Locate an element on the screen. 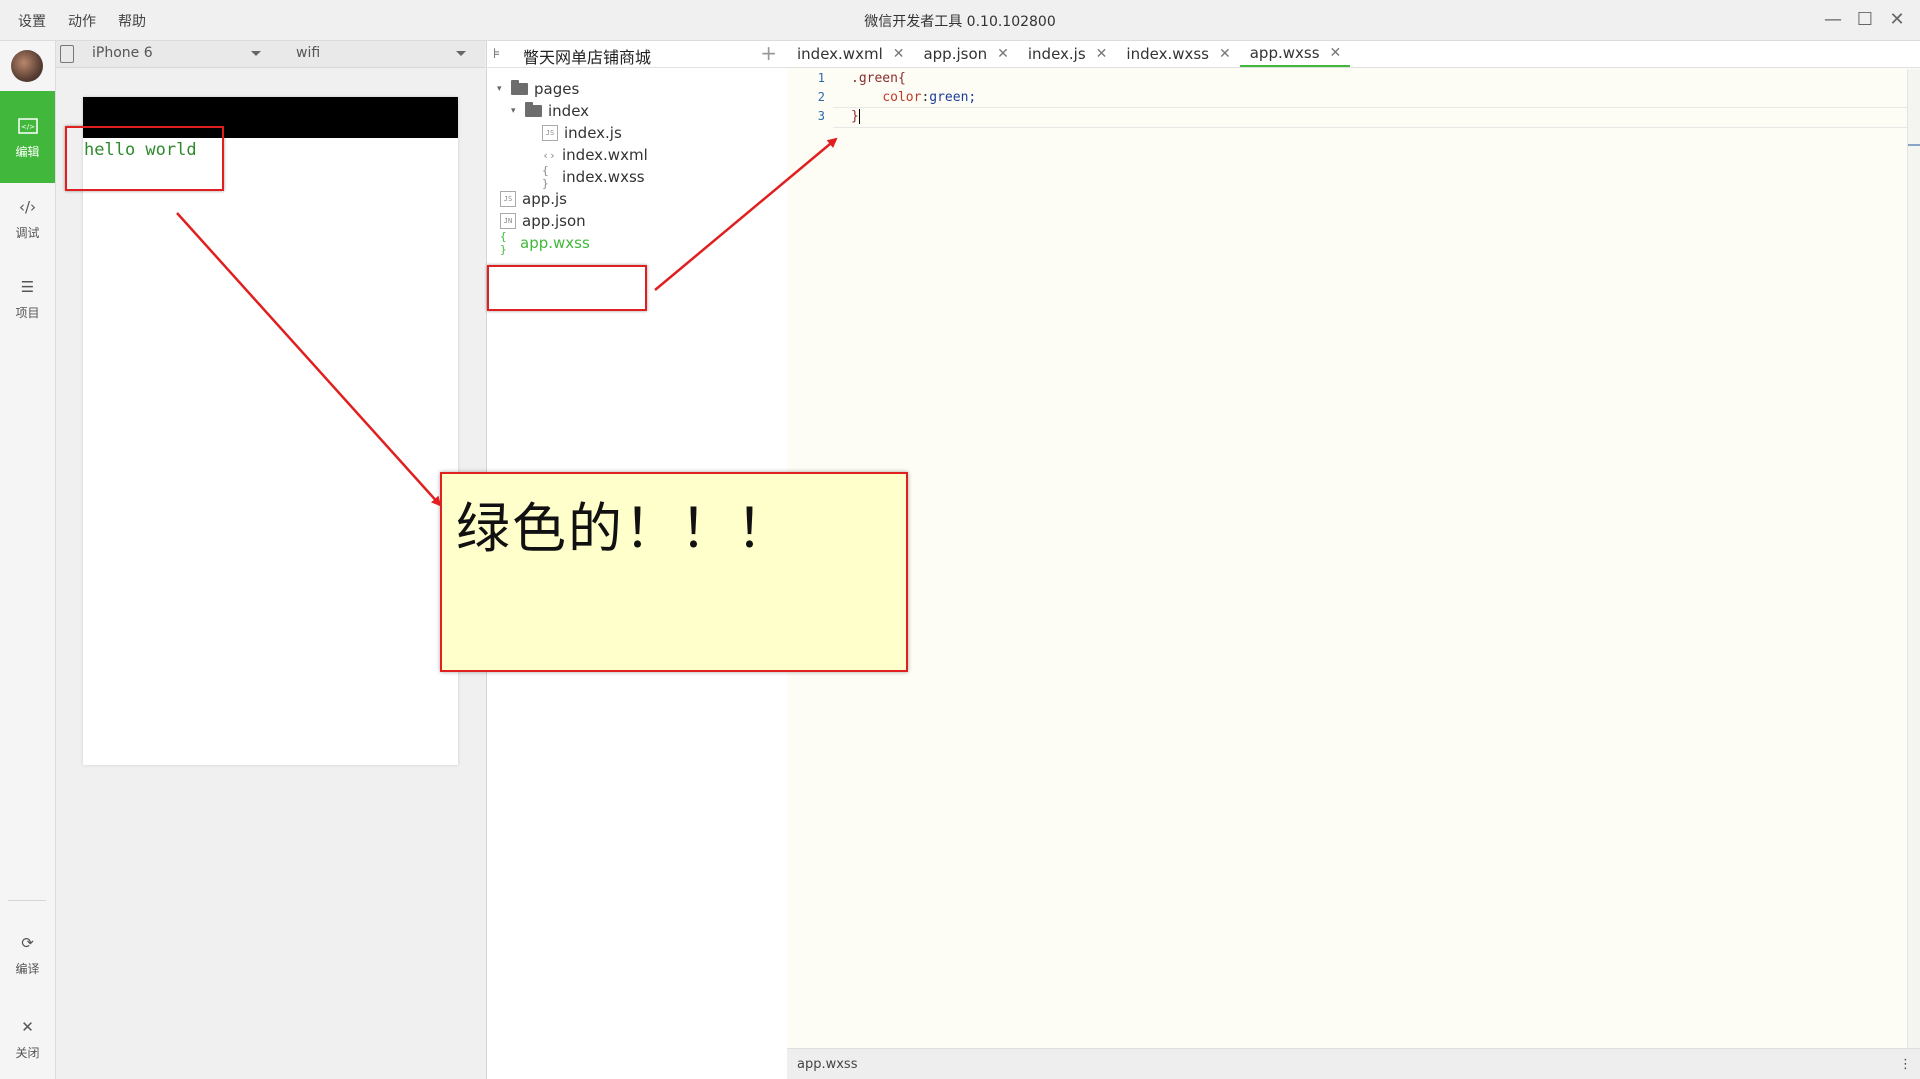  css-value: green; is located at coordinates (953, 97).